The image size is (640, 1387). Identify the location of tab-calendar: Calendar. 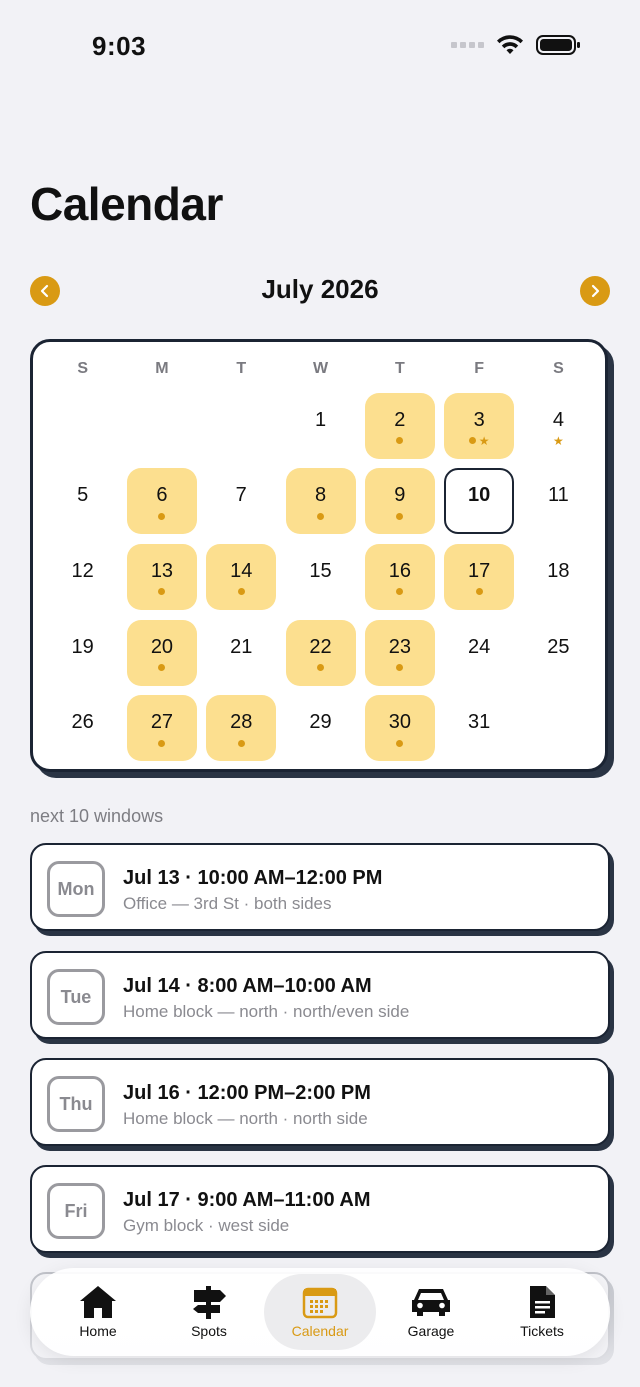
(320, 1312).